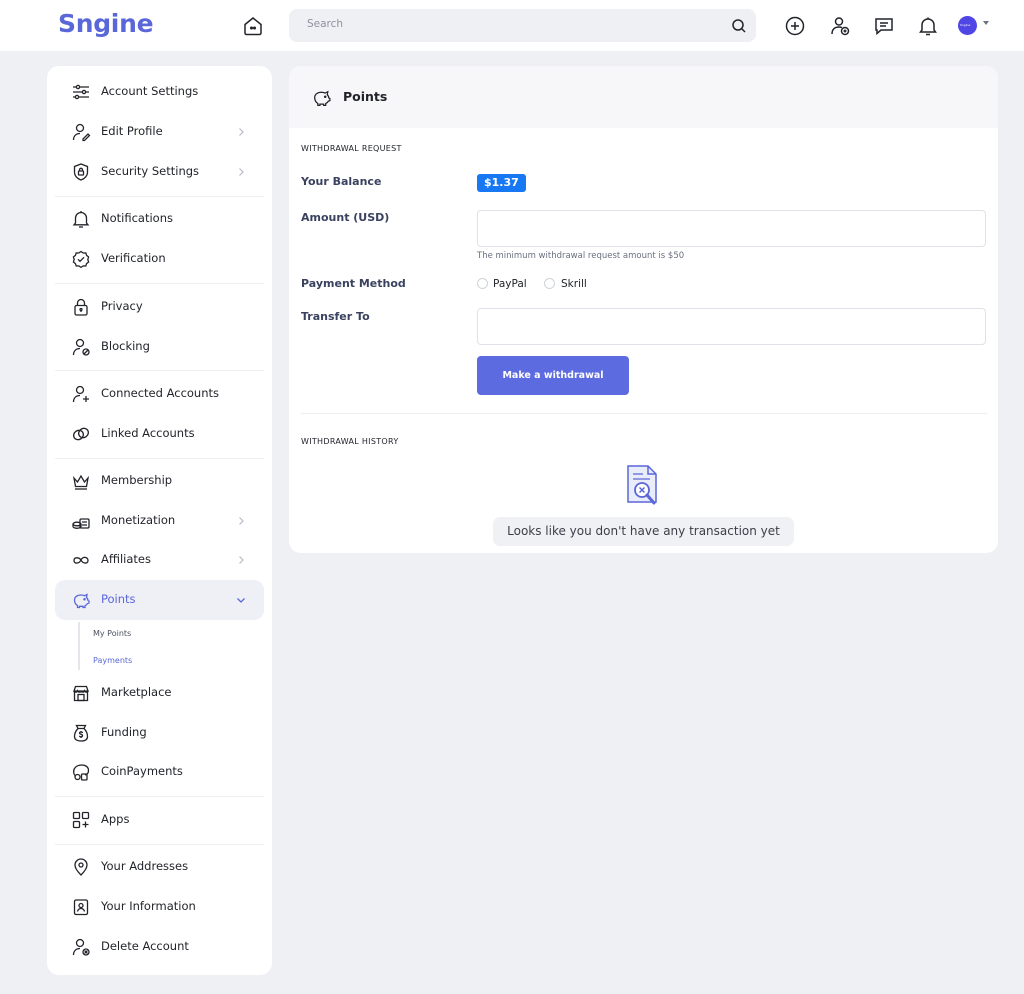  Describe the element at coordinates (341, 181) in the screenshot. I see `balance-label: Your Balance` at that location.